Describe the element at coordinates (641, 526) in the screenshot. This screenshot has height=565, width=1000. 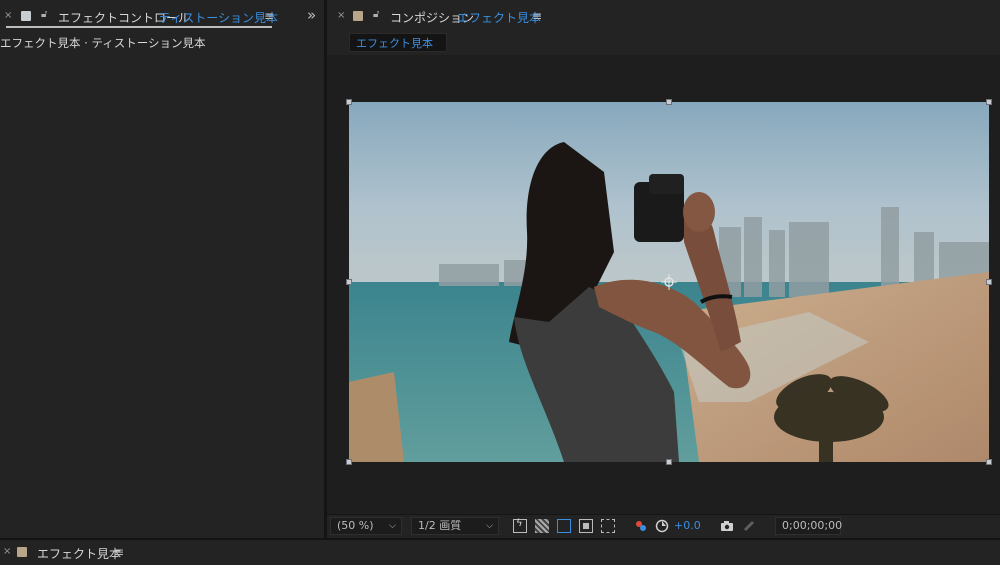
I see `color-channel-icon` at that location.